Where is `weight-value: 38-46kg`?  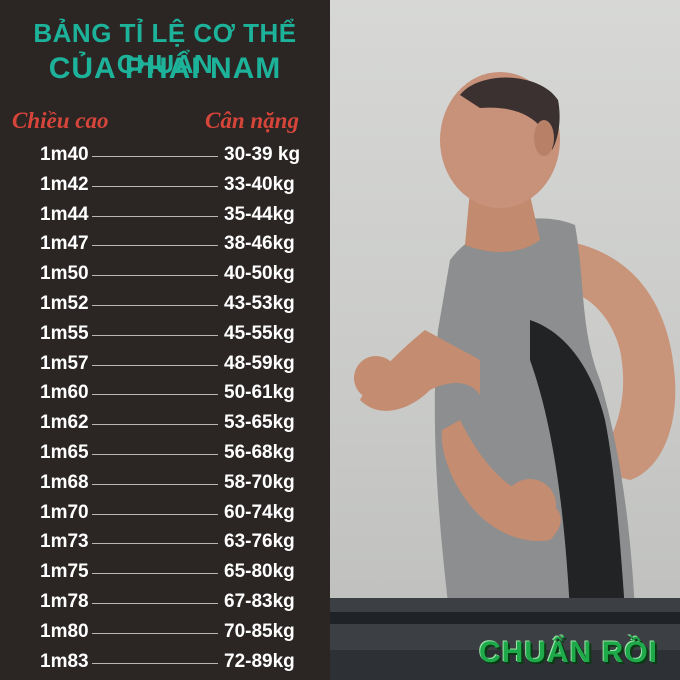 weight-value: 38-46kg is located at coordinates (259, 244).